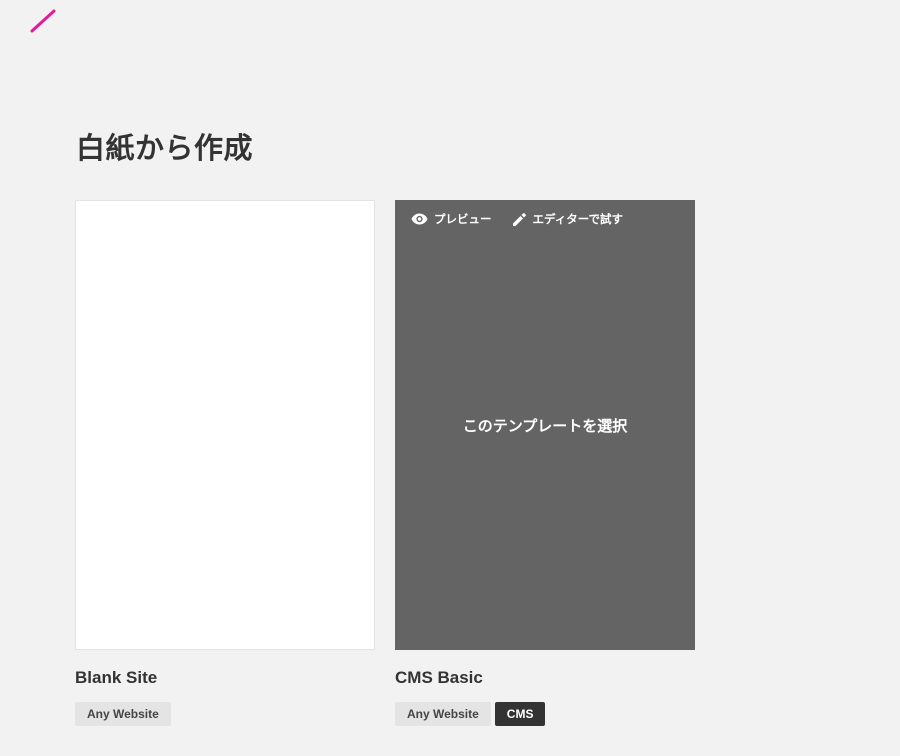 The height and width of the screenshot is (756, 900). I want to click on try-in-editor-button: エディターで試す, so click(568, 219).